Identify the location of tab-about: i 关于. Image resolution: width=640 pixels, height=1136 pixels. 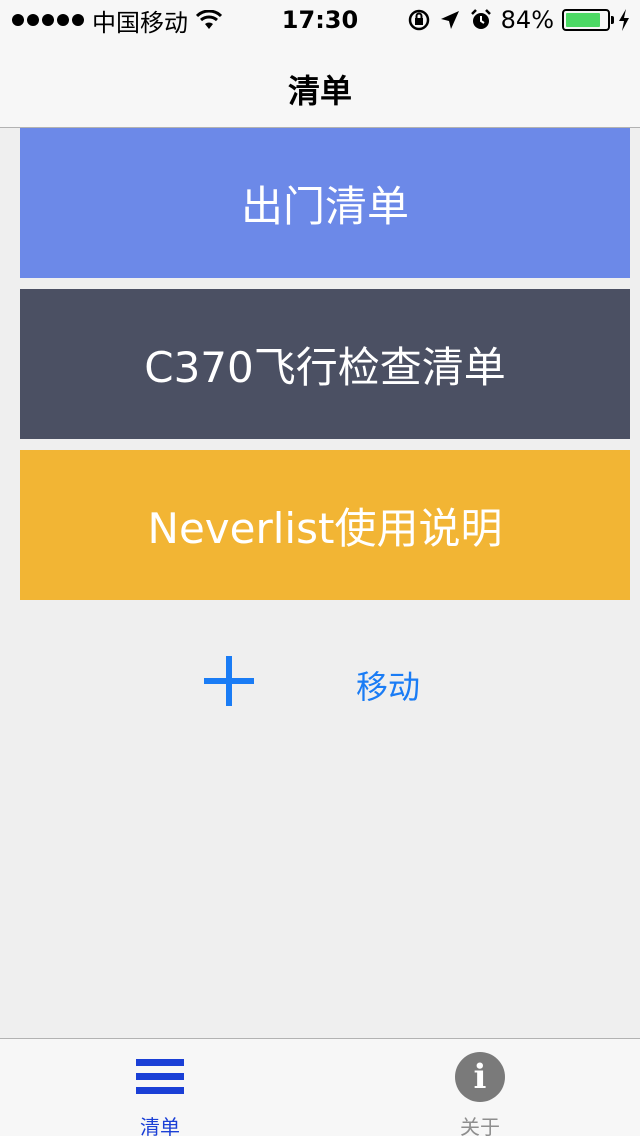
(480, 1087).